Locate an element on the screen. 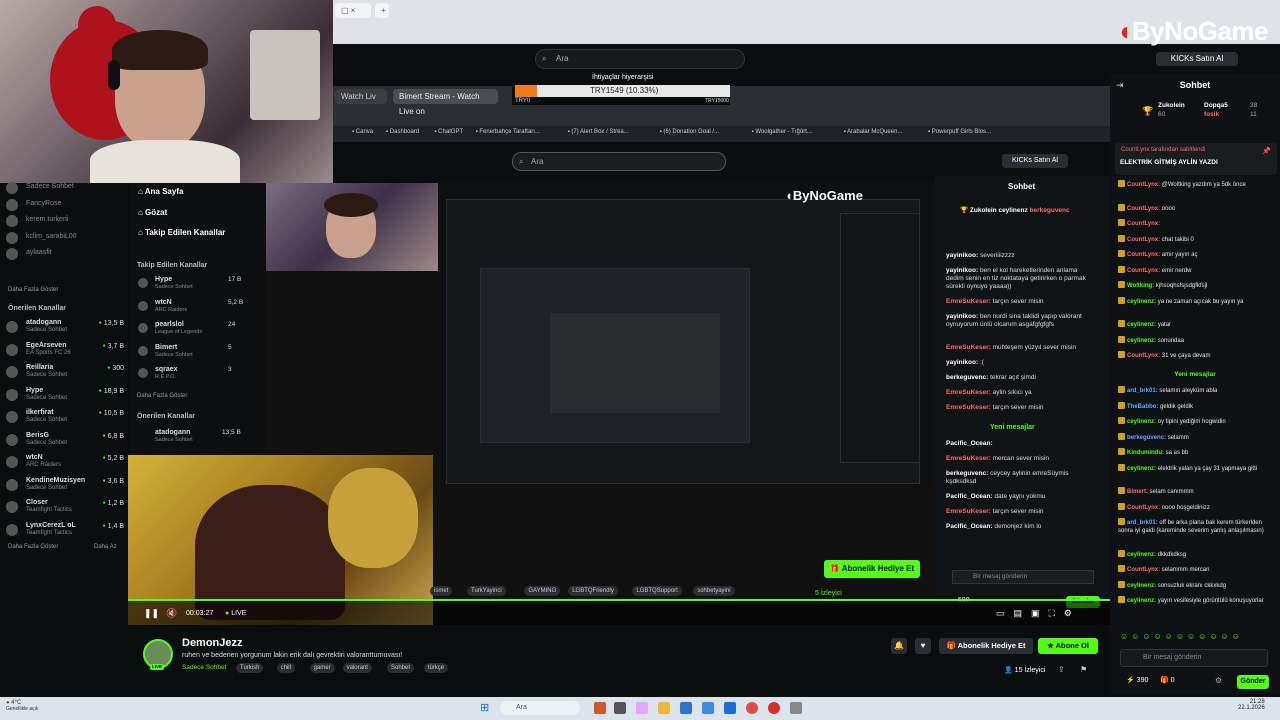 This screenshot has height=720, width=1280. captured-chat-line: EmreSuKeser: muhteşem yüzyıl sever misin is located at coordinates (1011, 347).